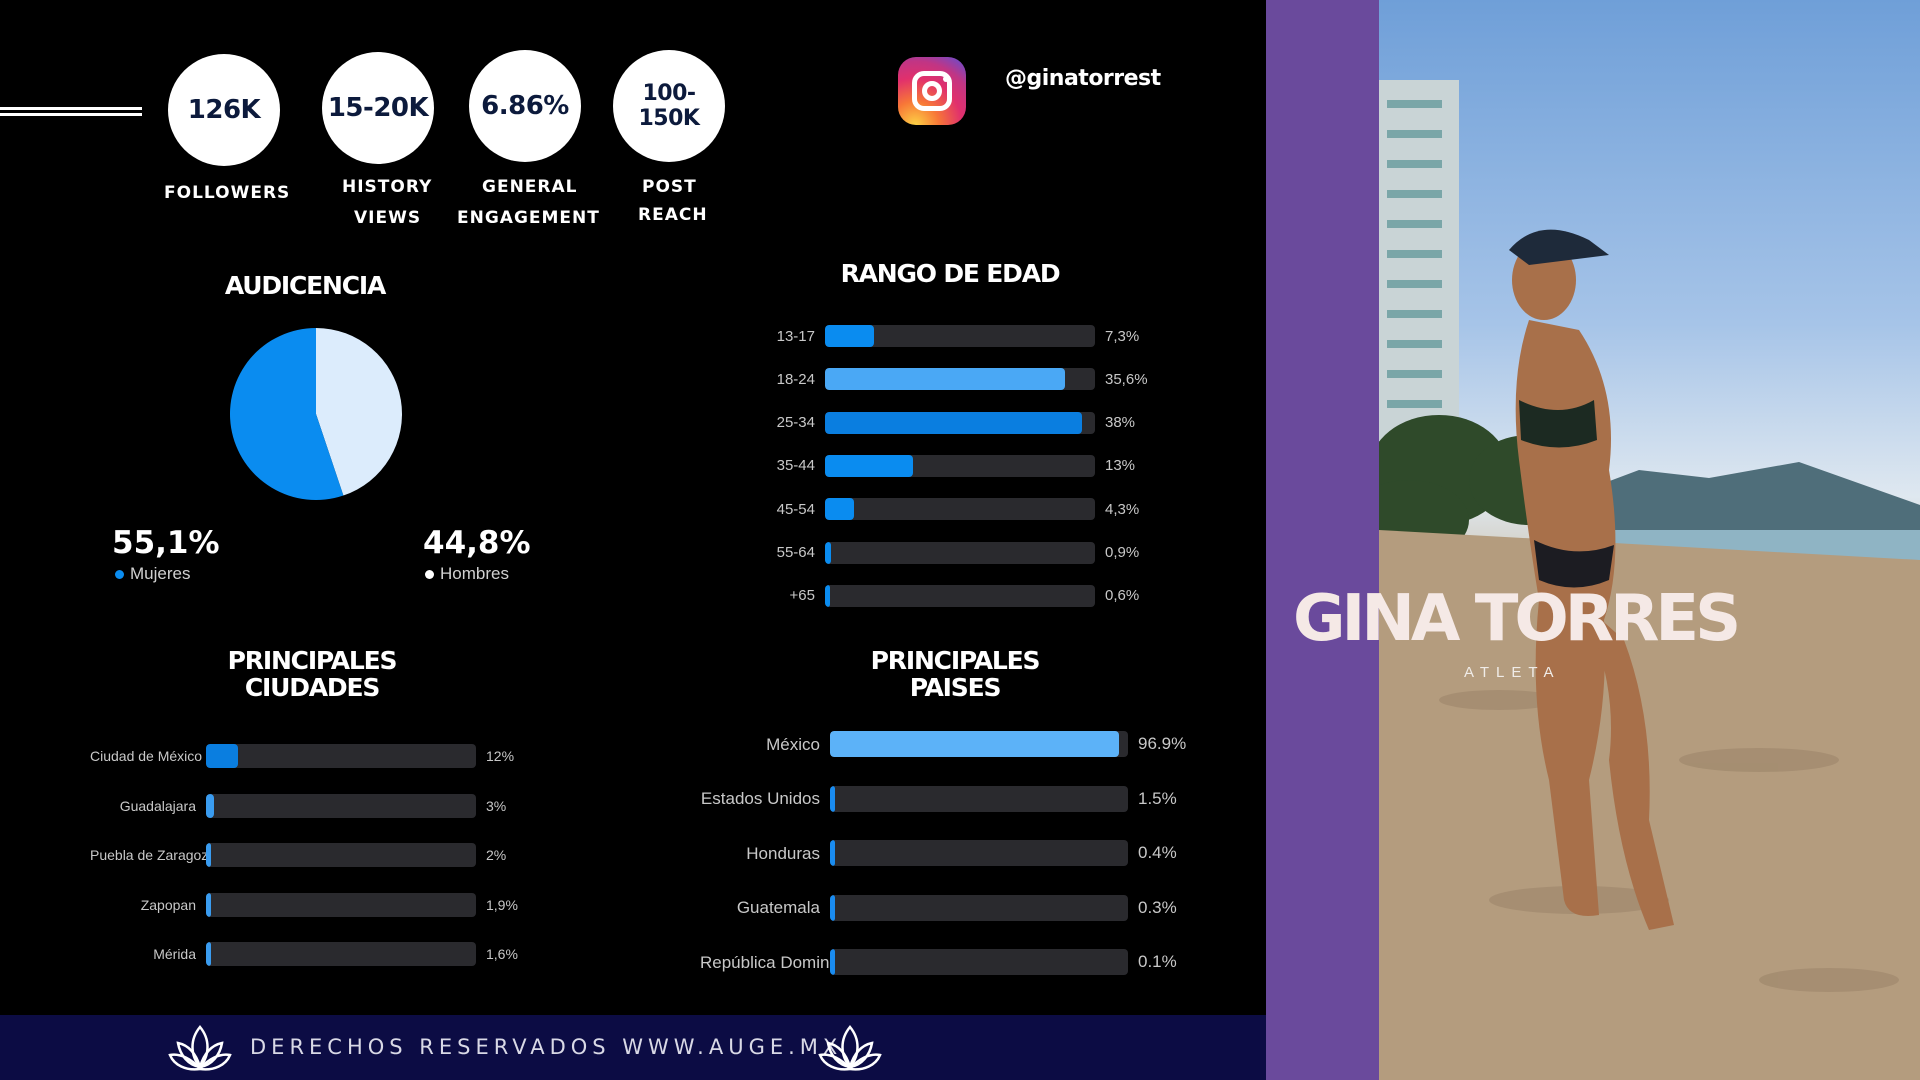 The image size is (1920, 1080). I want to click on bar-value-label: 12%, so click(500, 756).